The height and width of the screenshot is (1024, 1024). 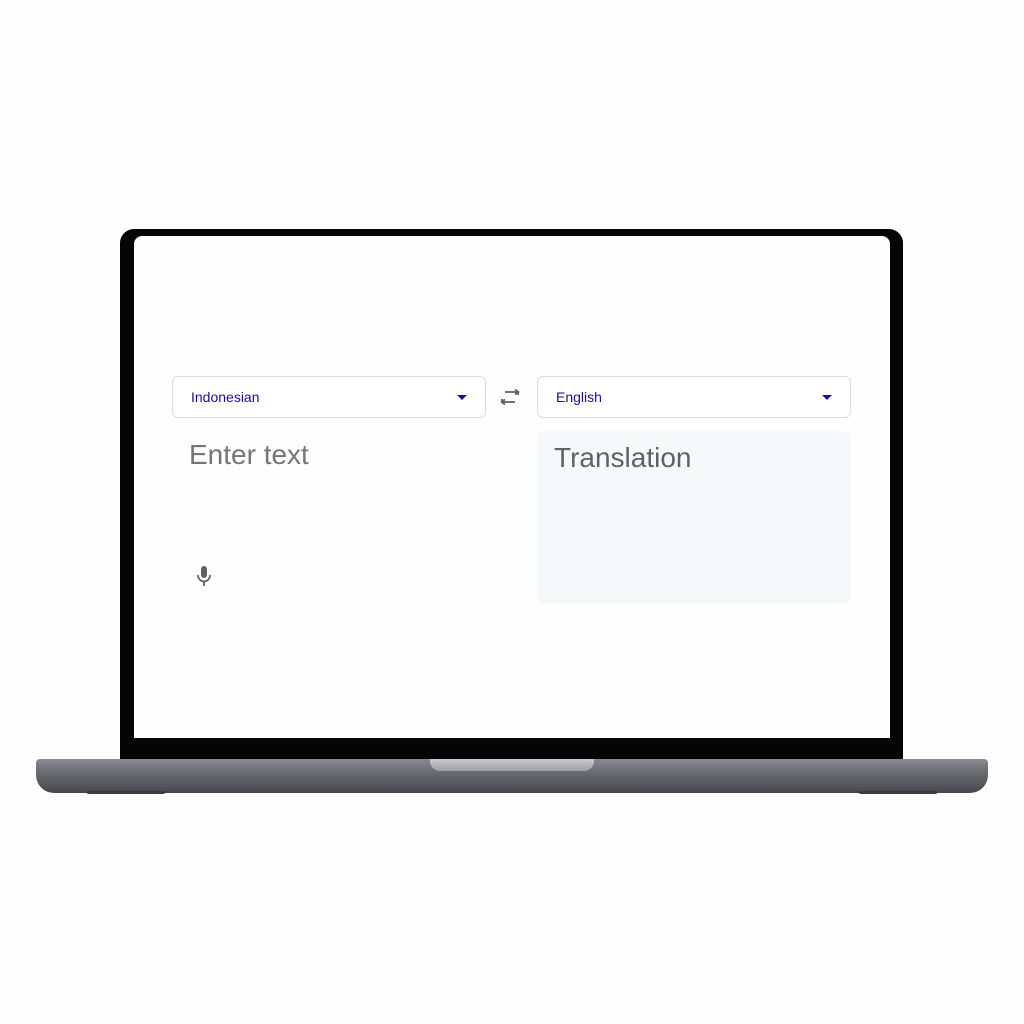 I want to click on target-language-label: English, so click(x=579, y=397).